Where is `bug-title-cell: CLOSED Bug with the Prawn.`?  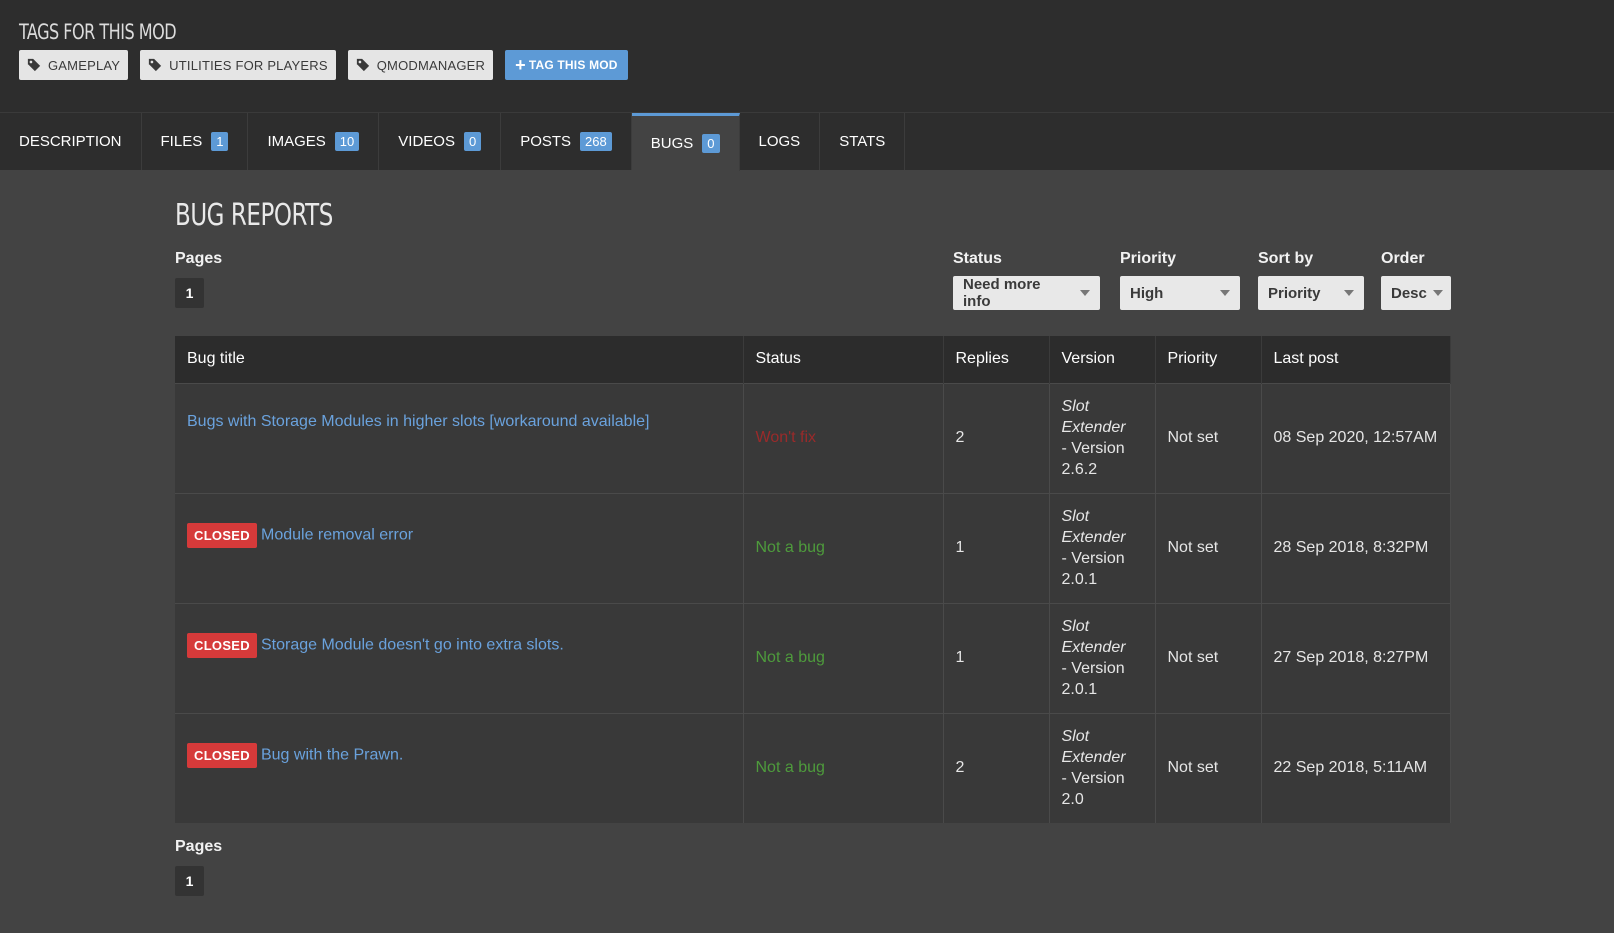
bug-title-cell: CLOSED Bug with the Prawn. is located at coordinates (459, 768).